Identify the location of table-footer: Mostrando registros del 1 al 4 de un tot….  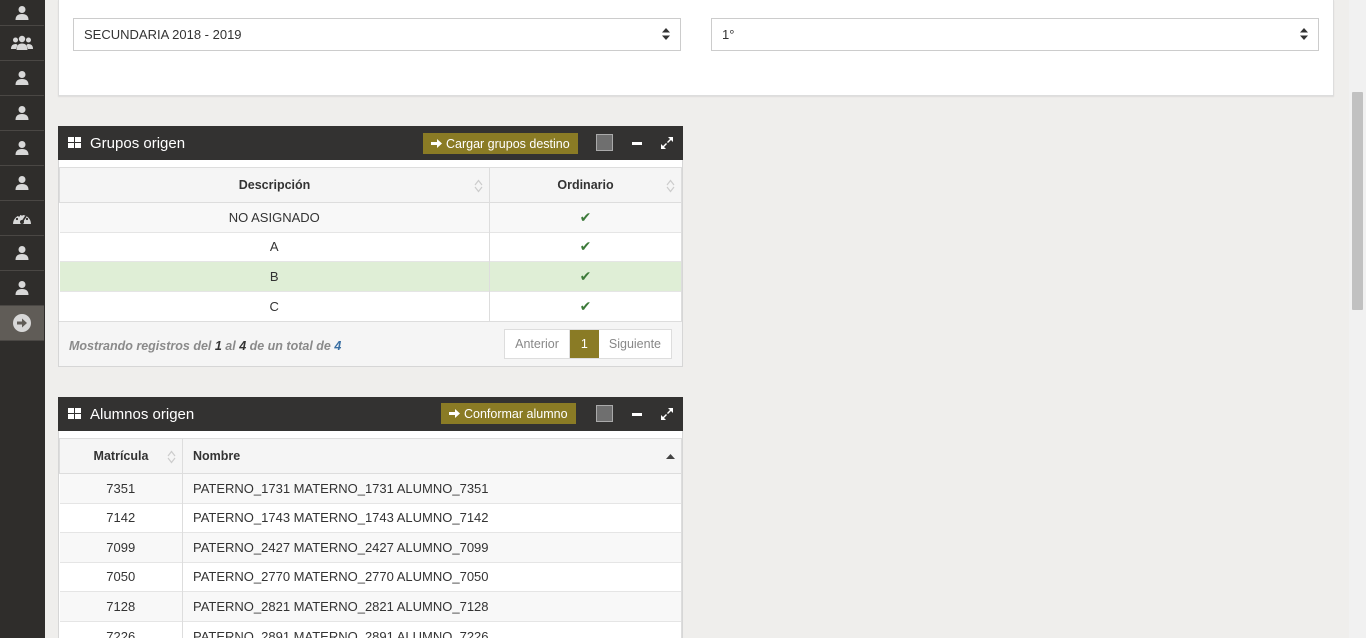
(370, 343).